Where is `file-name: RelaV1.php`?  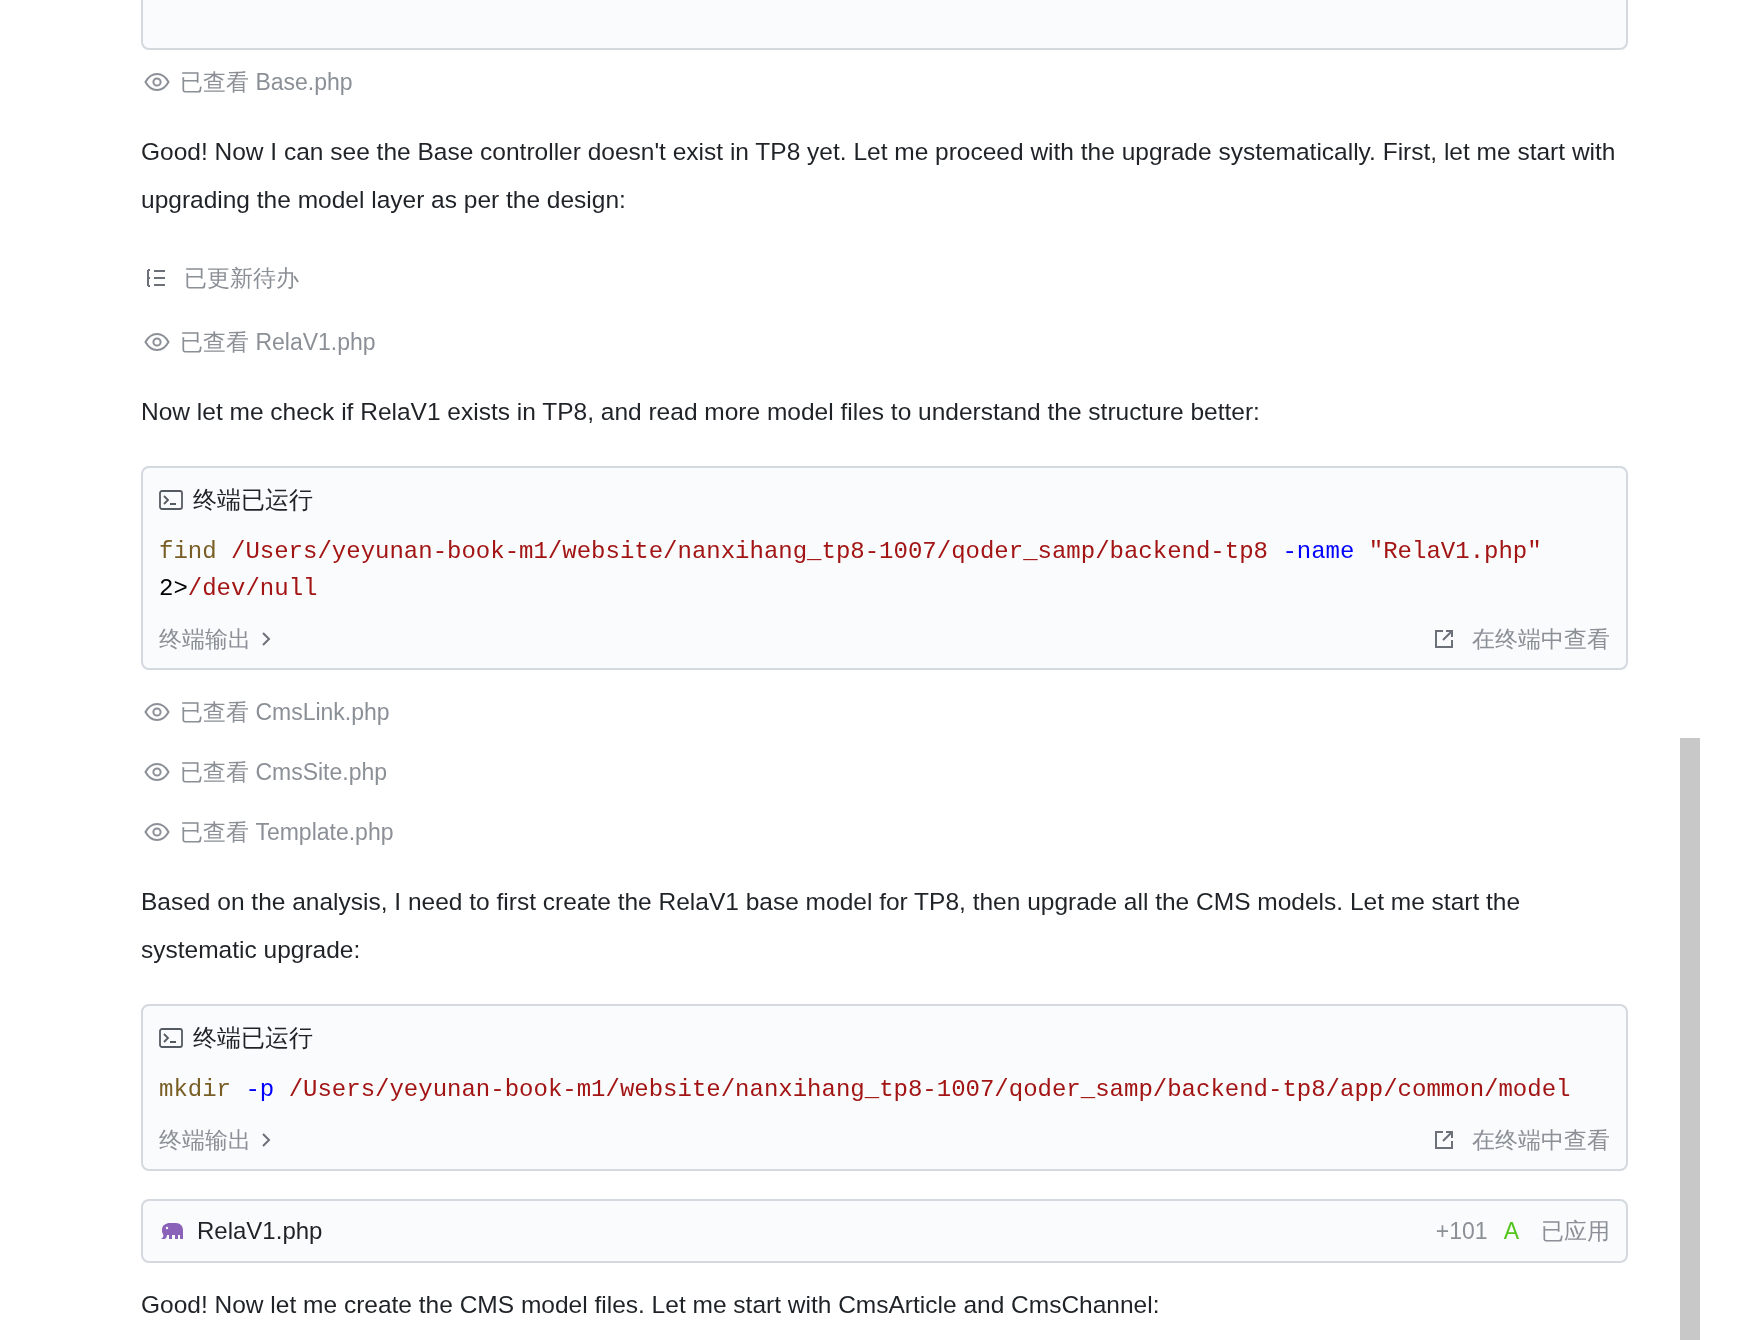
file-name: RelaV1.php is located at coordinates (260, 1231).